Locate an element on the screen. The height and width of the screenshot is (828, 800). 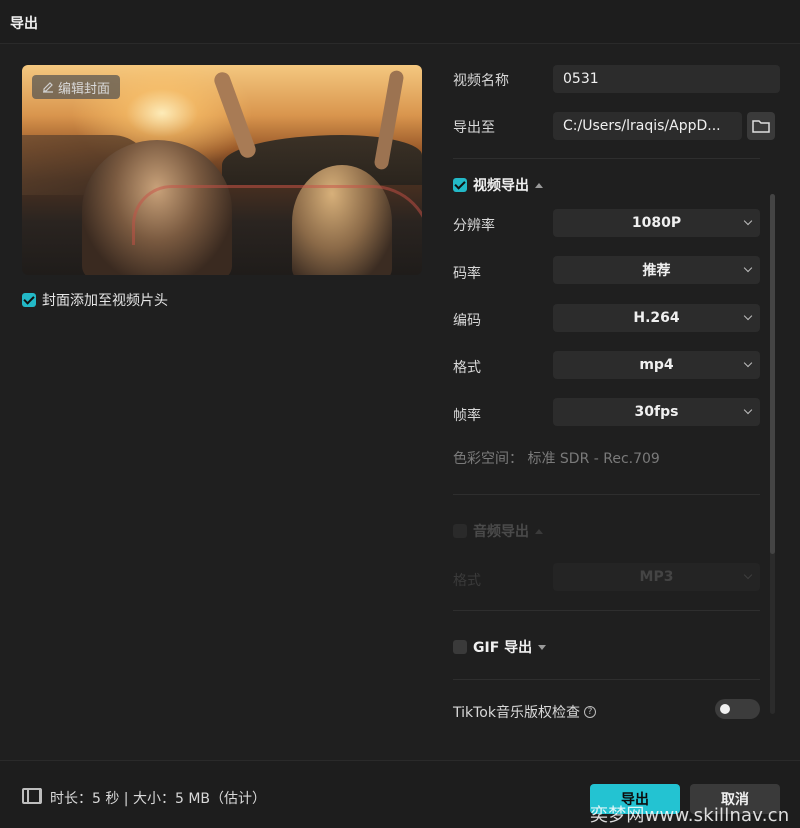
cover-preview: 编辑封面 is located at coordinates (222, 170).